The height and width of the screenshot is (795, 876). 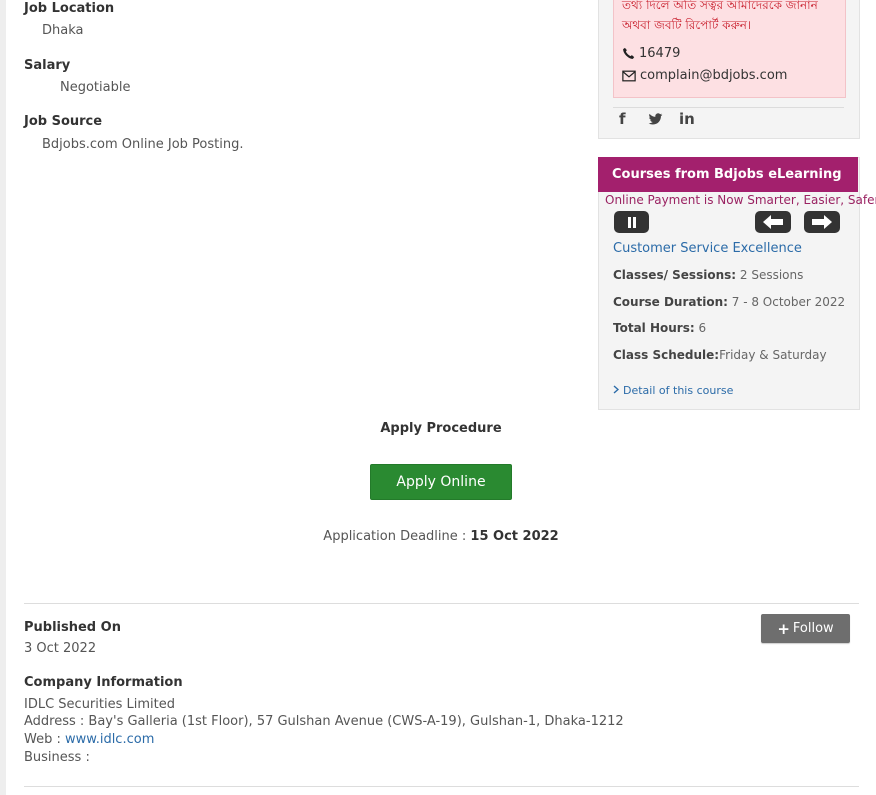 What do you see at coordinates (109, 739) in the screenshot?
I see `company-website-link: www.idlc.com` at bounding box center [109, 739].